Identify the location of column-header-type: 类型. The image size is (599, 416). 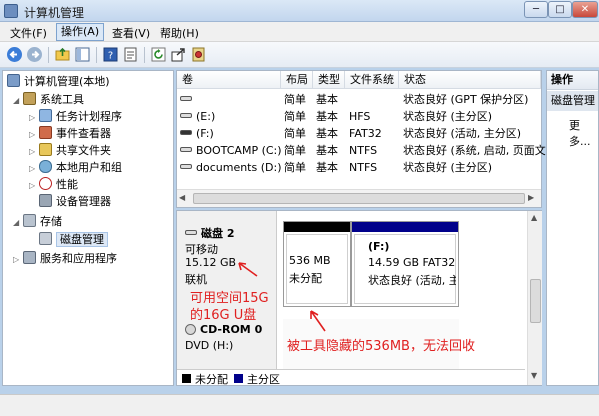
(329, 80).